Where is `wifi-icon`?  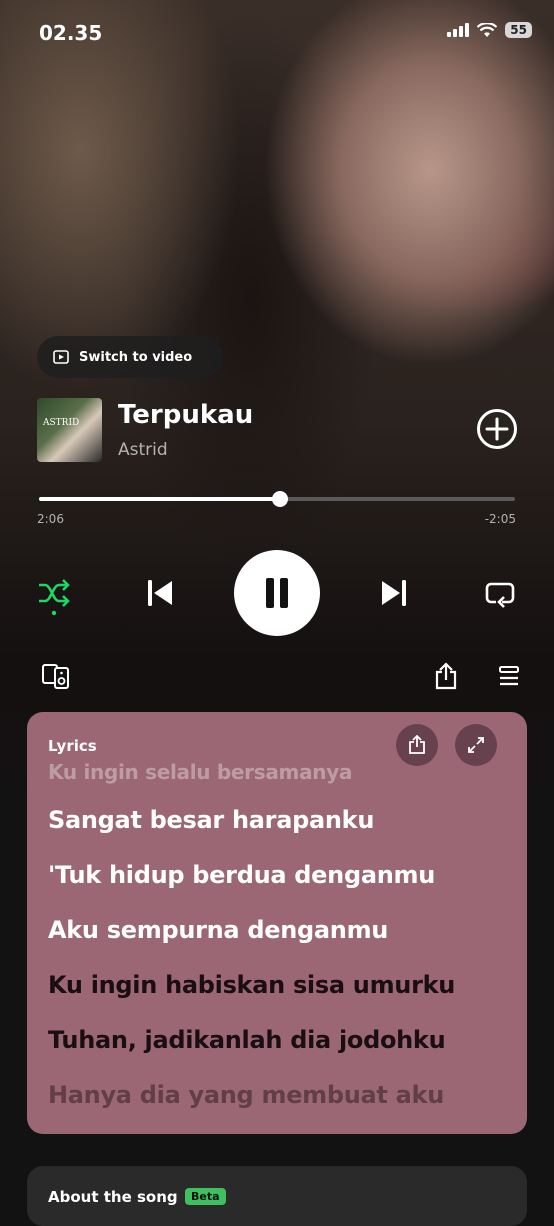
wifi-icon is located at coordinates (487, 29).